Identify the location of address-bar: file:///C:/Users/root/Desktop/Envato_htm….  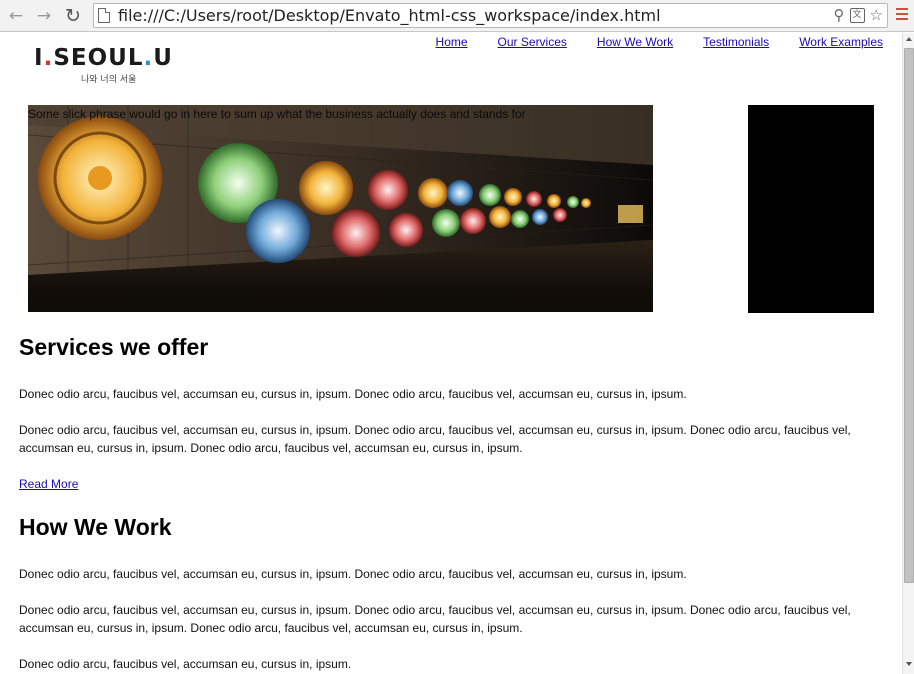
(490, 15).